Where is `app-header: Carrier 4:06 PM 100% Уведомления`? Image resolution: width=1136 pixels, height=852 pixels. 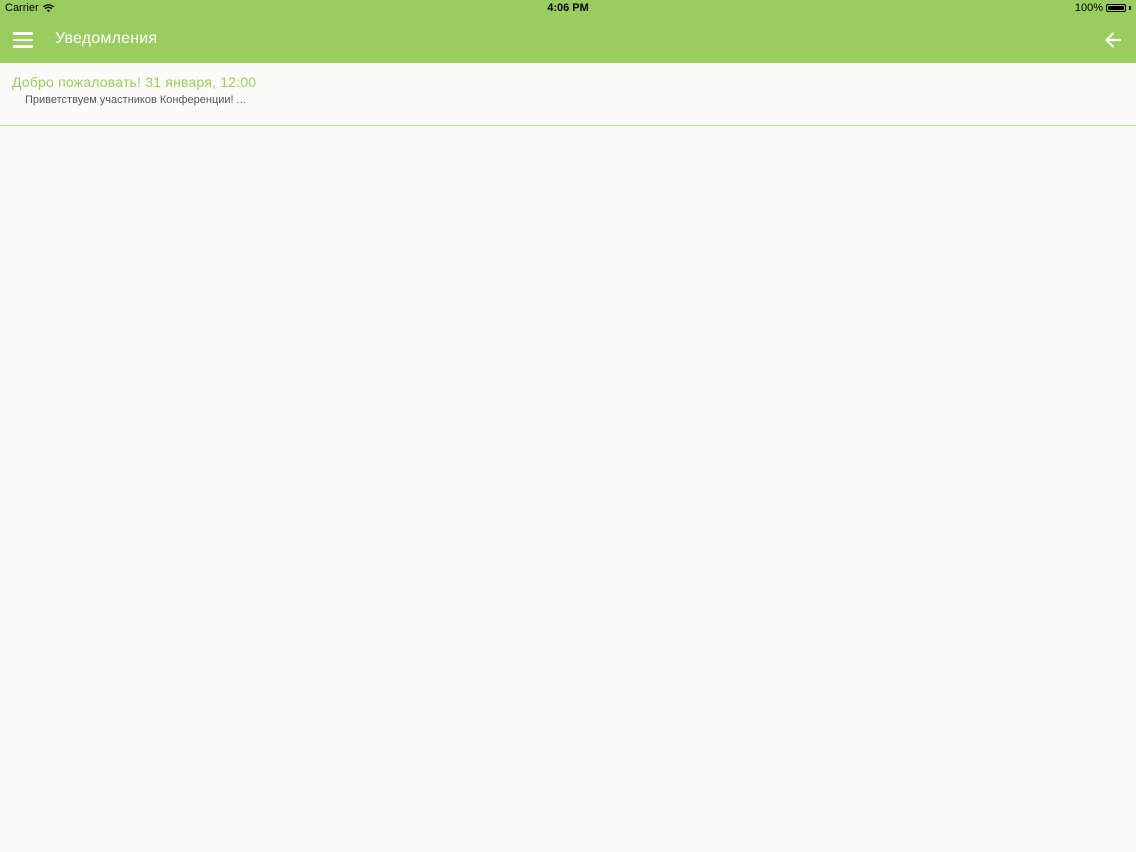 app-header: Carrier 4:06 PM 100% Уведомления is located at coordinates (568, 31).